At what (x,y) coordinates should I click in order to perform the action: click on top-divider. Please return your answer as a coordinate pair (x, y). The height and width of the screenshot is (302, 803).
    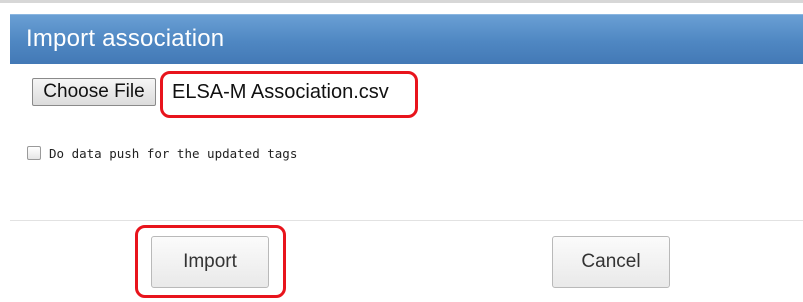
    Looking at the image, I should click on (401, 1).